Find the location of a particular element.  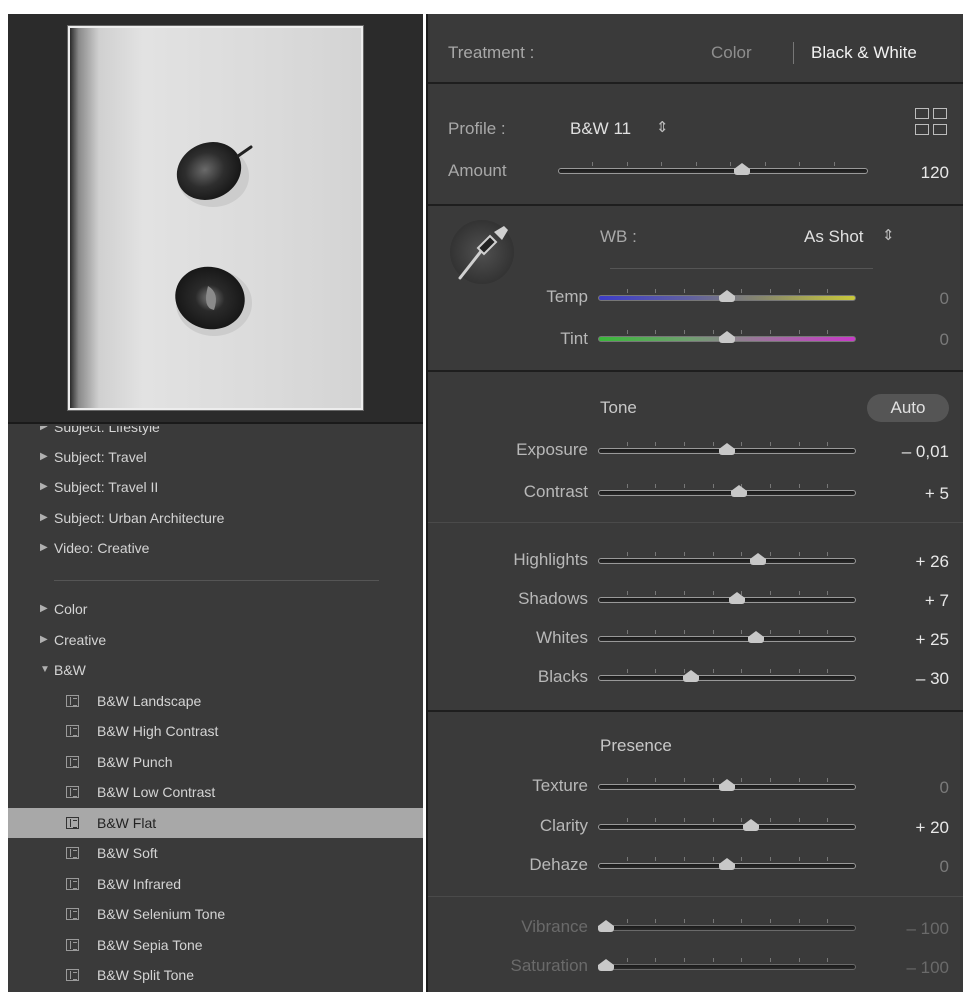

auto-tone-button: Auto is located at coordinates (908, 408).